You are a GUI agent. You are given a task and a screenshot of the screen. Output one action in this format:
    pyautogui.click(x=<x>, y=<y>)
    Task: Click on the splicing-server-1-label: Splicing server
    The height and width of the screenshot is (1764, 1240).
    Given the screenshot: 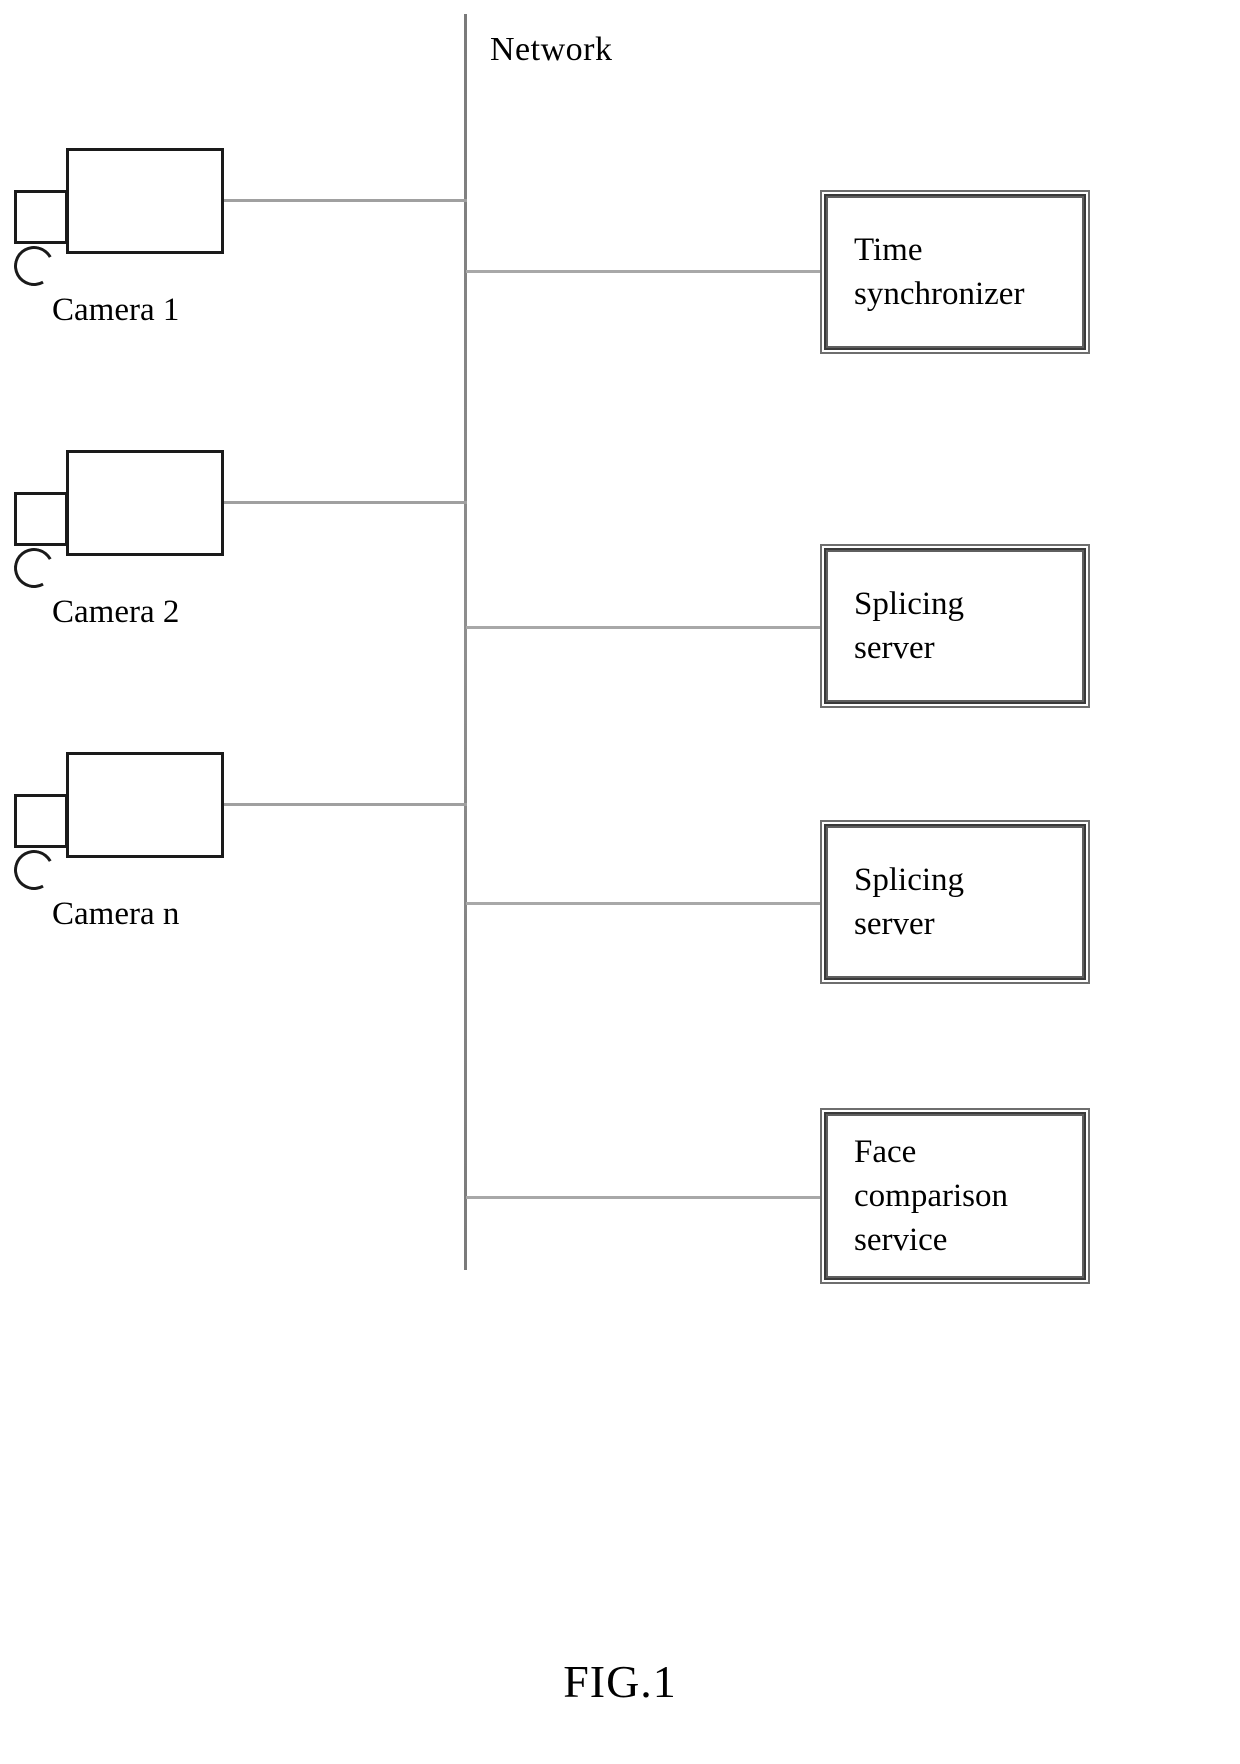 What is the action you would take?
    pyautogui.click(x=909, y=626)
    